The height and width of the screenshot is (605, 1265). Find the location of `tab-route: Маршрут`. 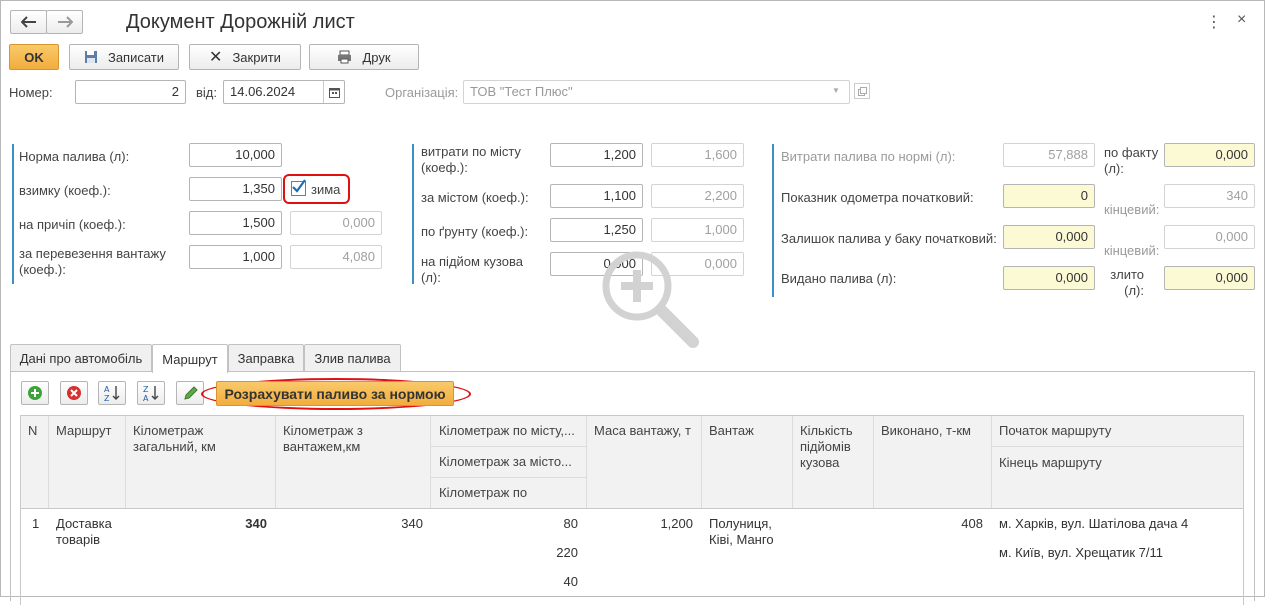

tab-route: Маршрут is located at coordinates (190, 358).